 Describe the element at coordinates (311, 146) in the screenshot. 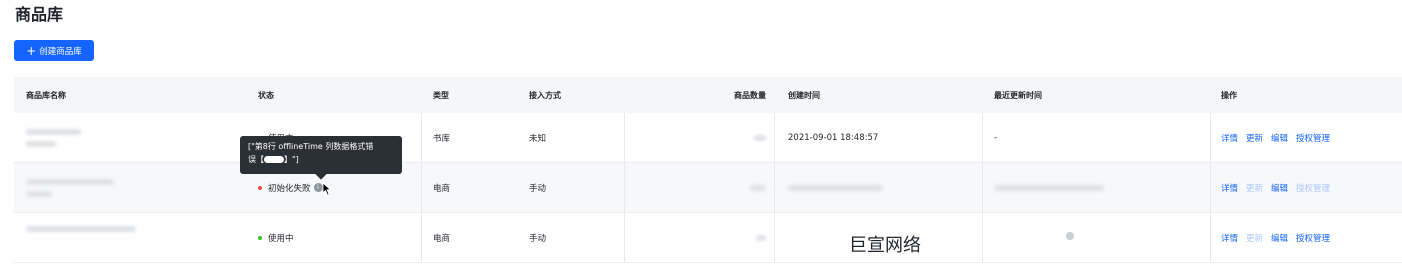

I see `tooltip-line-1: ["第8行 offlineTime 列数据格式错` at that location.